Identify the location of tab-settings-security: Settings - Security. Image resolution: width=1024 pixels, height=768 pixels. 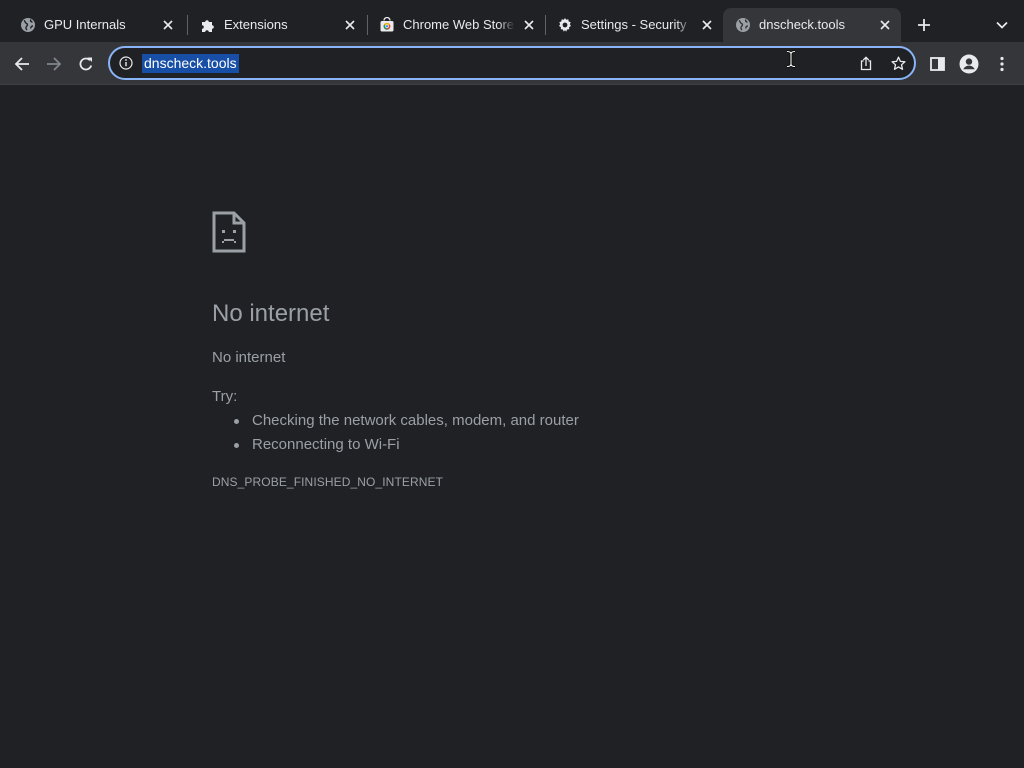
(634, 25).